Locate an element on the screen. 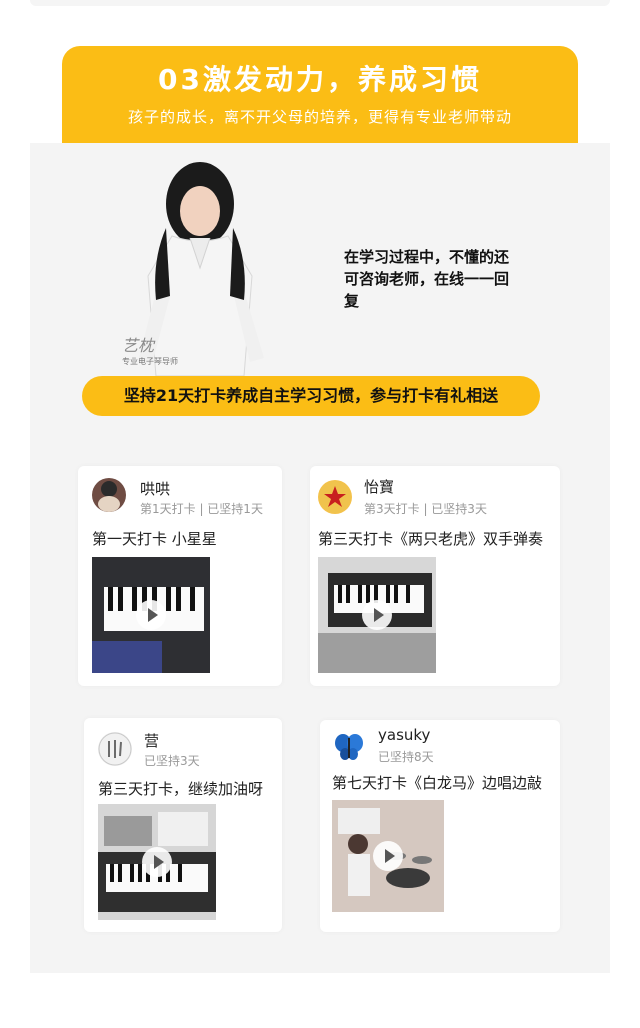 This screenshot has height=1028, width=640. section-subtitle: 孩子的成长，离不开父母的培养，更得有专业老师带动 is located at coordinates (319, 117).